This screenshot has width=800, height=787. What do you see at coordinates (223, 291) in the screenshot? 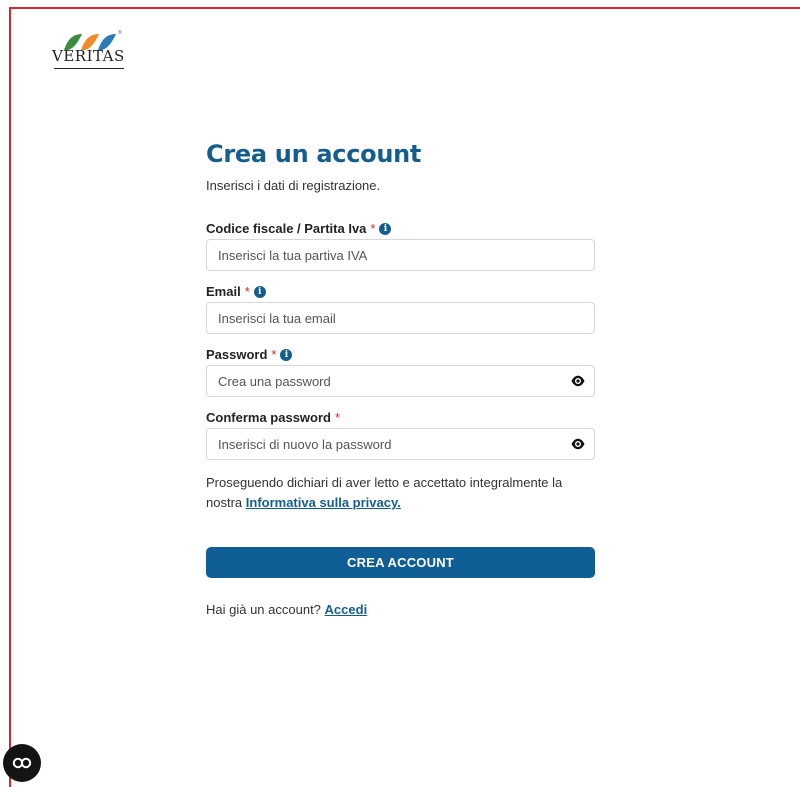
I see `email-label: Email` at bounding box center [223, 291].